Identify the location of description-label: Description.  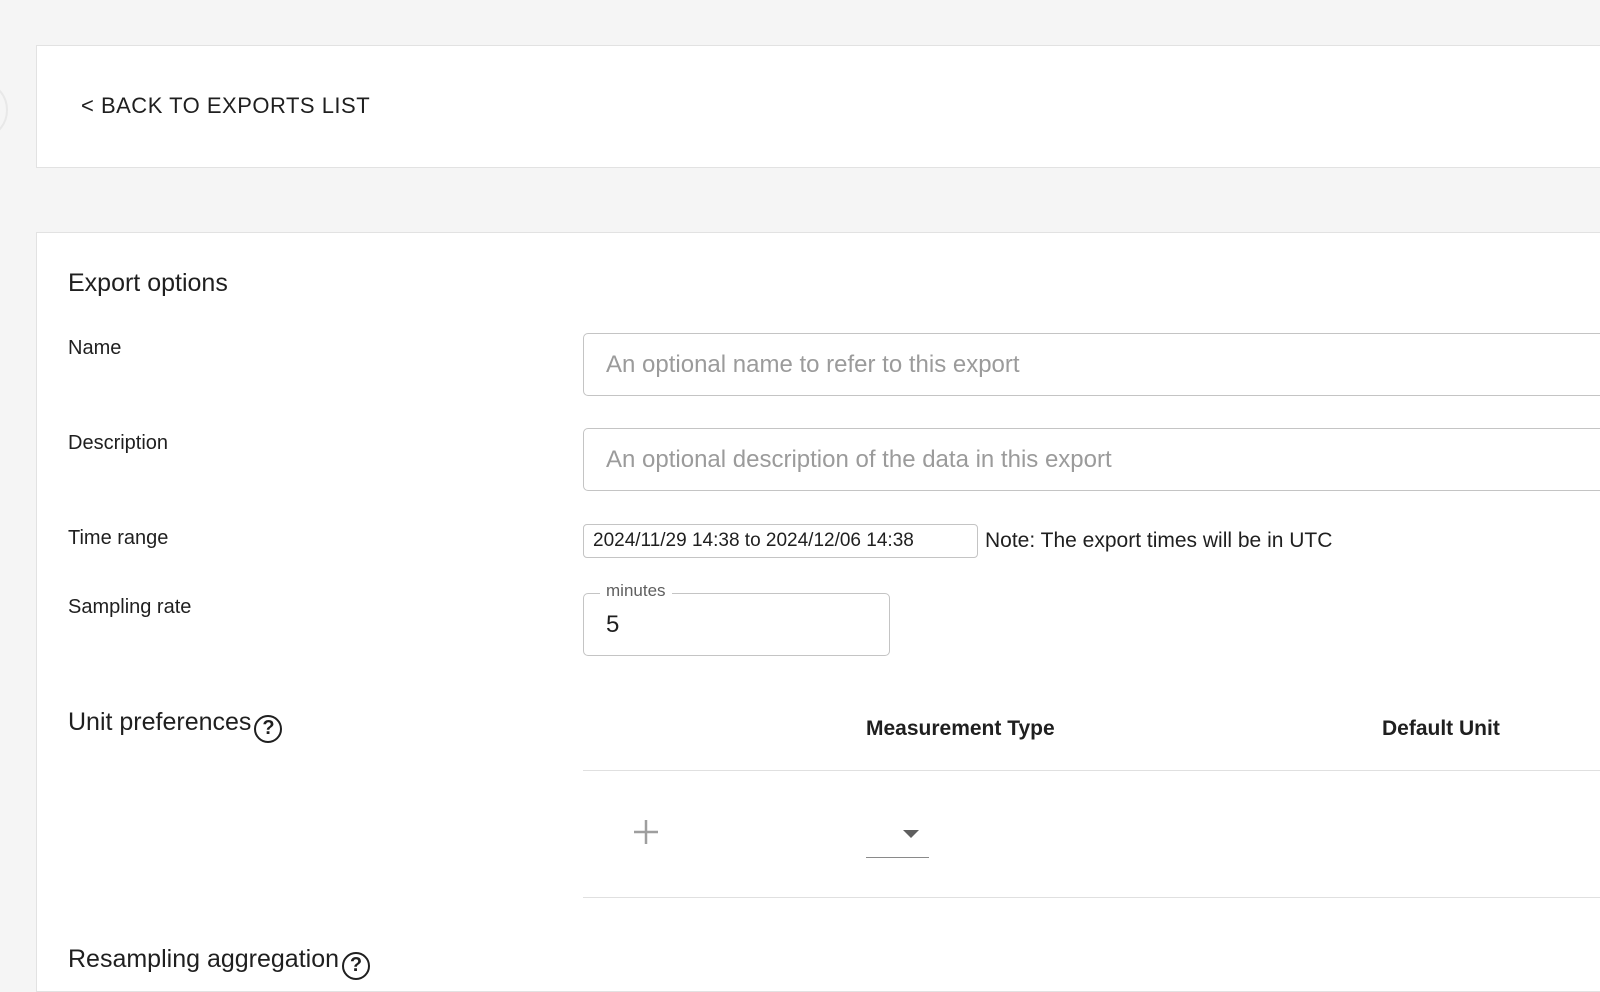
(118, 443).